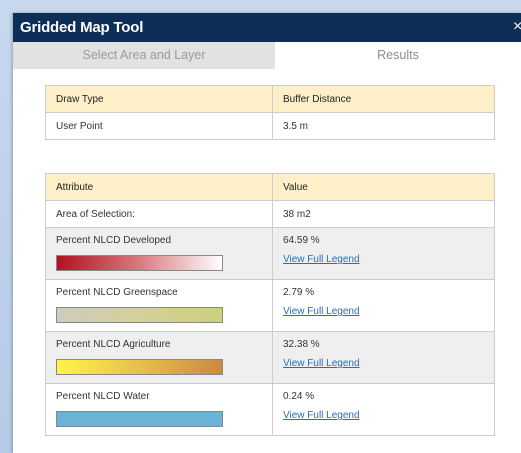  I want to click on column-header-attribute: Attribute, so click(159, 187).